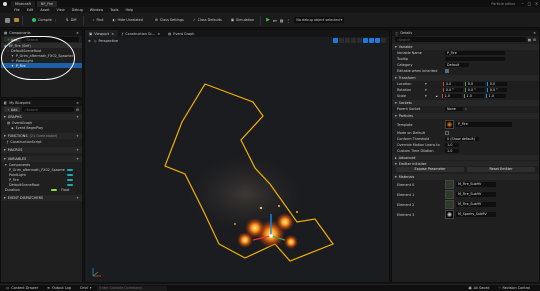  Describe the element at coordinates (484, 124) in the screenshot. I see `template-select: P_Fire` at that location.